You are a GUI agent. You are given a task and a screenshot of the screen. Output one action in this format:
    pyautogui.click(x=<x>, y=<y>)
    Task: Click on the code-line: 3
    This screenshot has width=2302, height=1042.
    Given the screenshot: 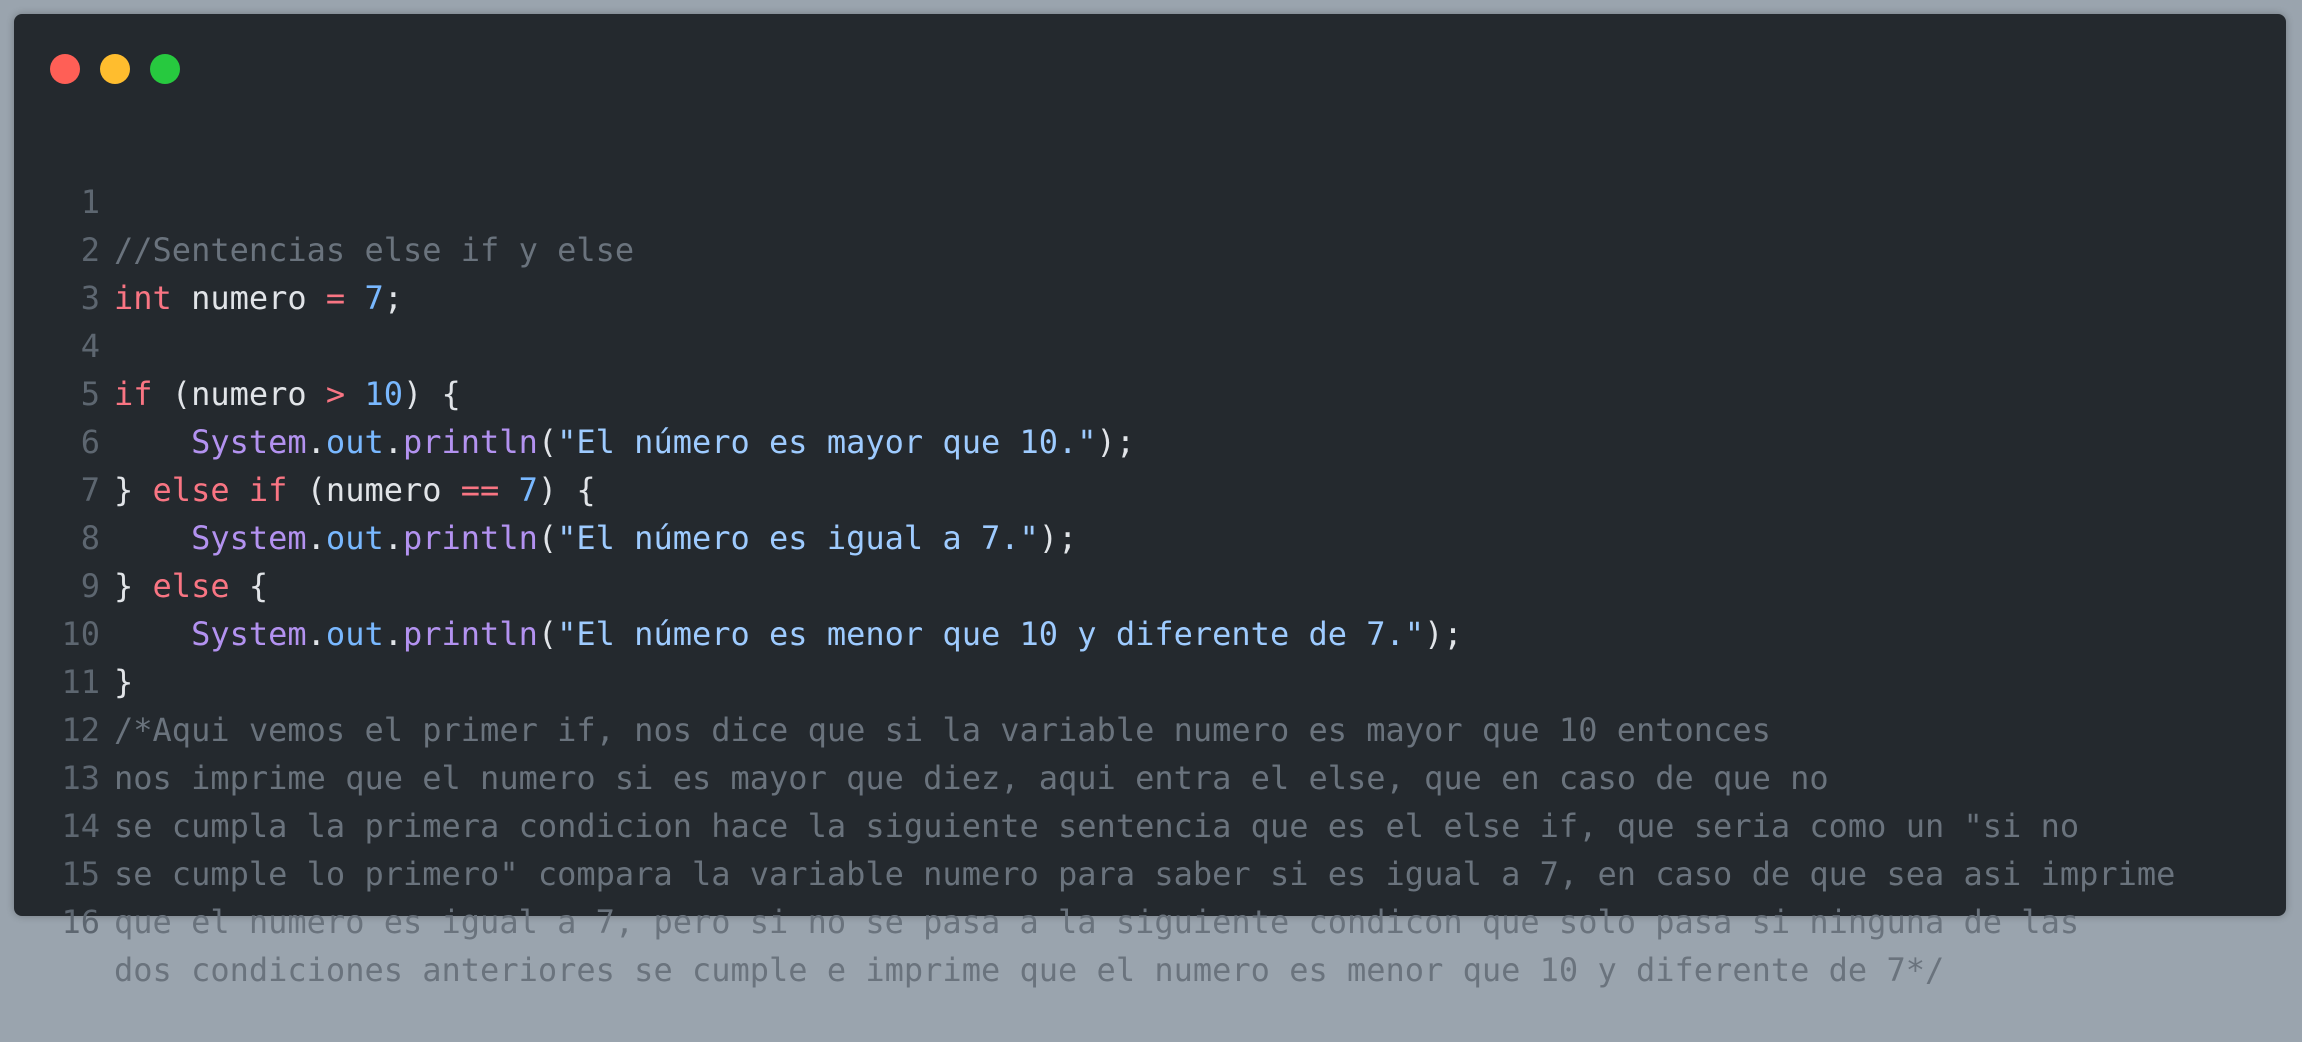 What is the action you would take?
    pyautogui.click(x=72, y=271)
    